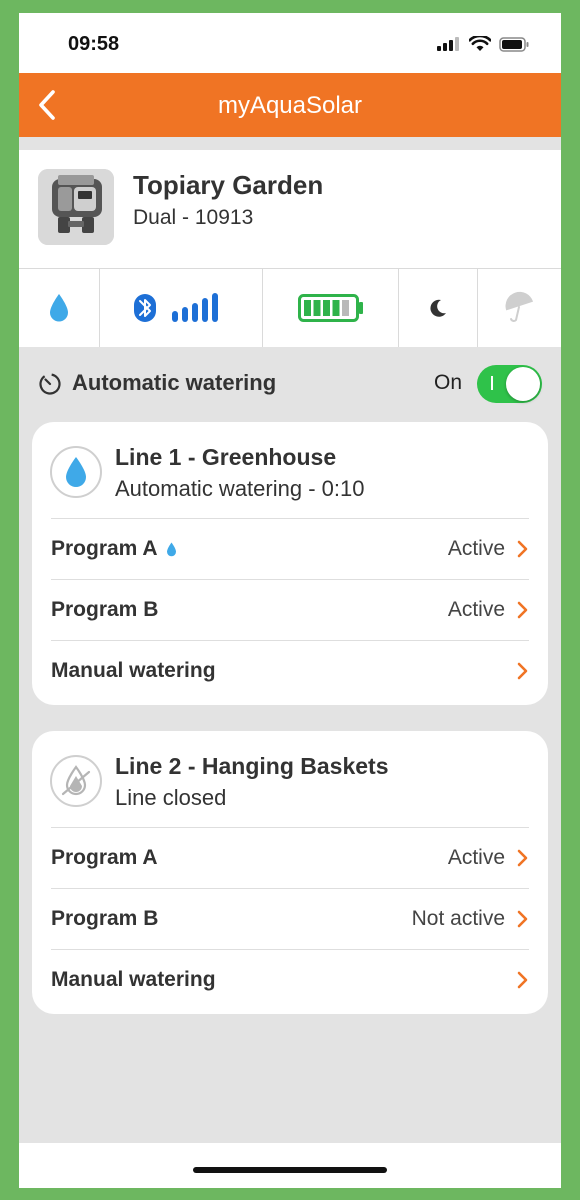 This screenshot has height=1200, width=580. I want to click on device-name: Topiary Garden, so click(228, 185).